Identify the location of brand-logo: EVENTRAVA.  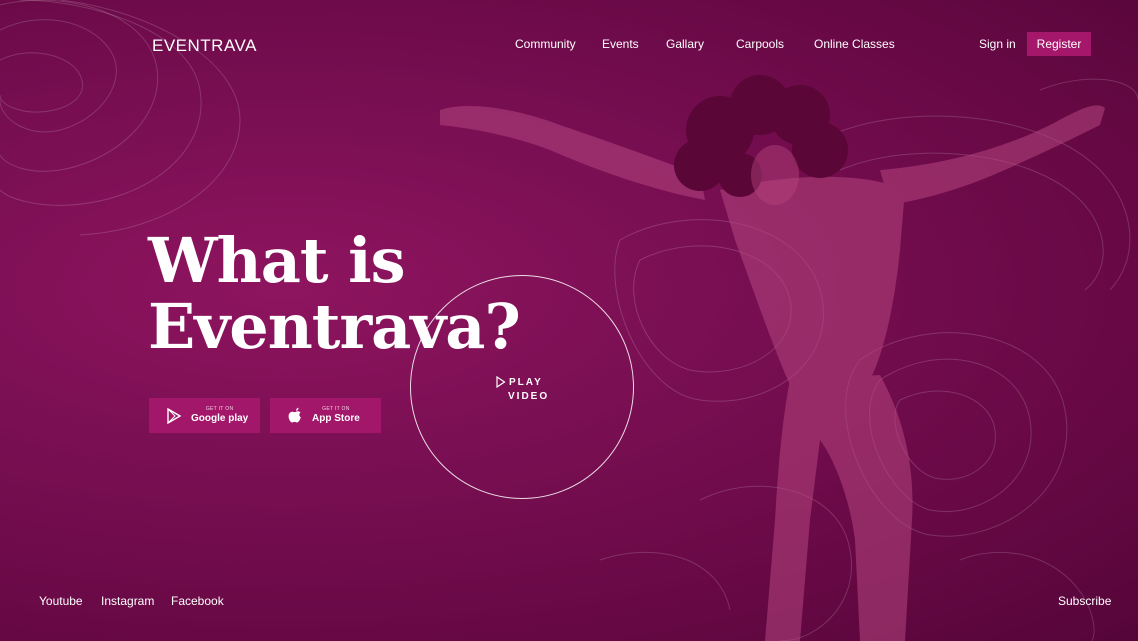
(204, 46).